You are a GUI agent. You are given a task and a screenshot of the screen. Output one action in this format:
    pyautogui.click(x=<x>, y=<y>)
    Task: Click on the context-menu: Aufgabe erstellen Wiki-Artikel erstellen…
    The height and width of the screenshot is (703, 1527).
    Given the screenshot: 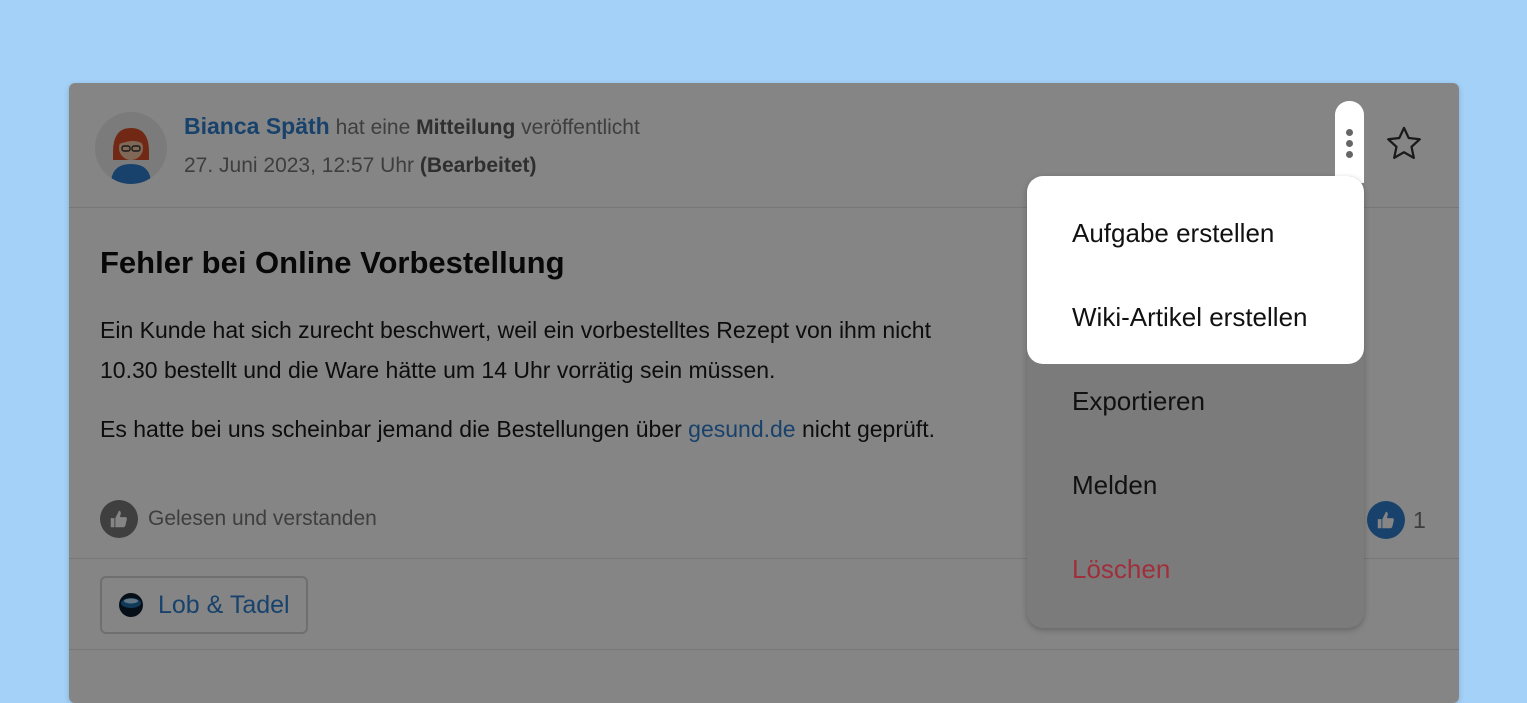 What is the action you would take?
    pyautogui.click(x=1195, y=402)
    